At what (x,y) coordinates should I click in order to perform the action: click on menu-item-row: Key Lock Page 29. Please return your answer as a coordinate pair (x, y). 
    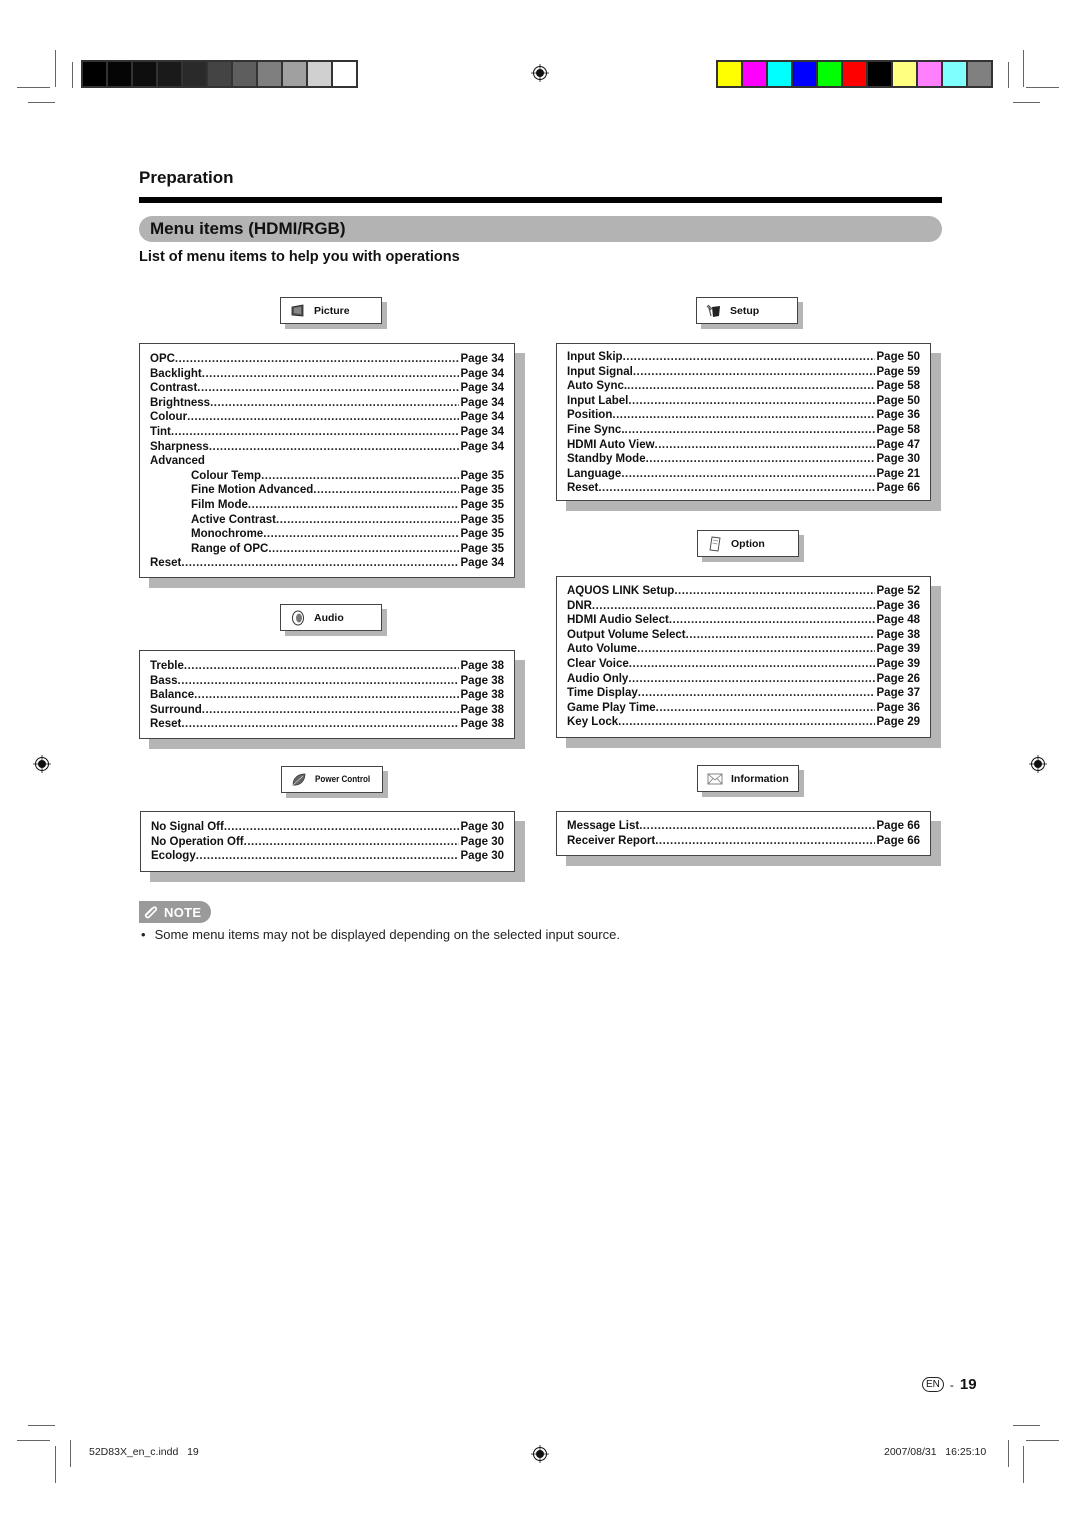
    Looking at the image, I should click on (743, 723).